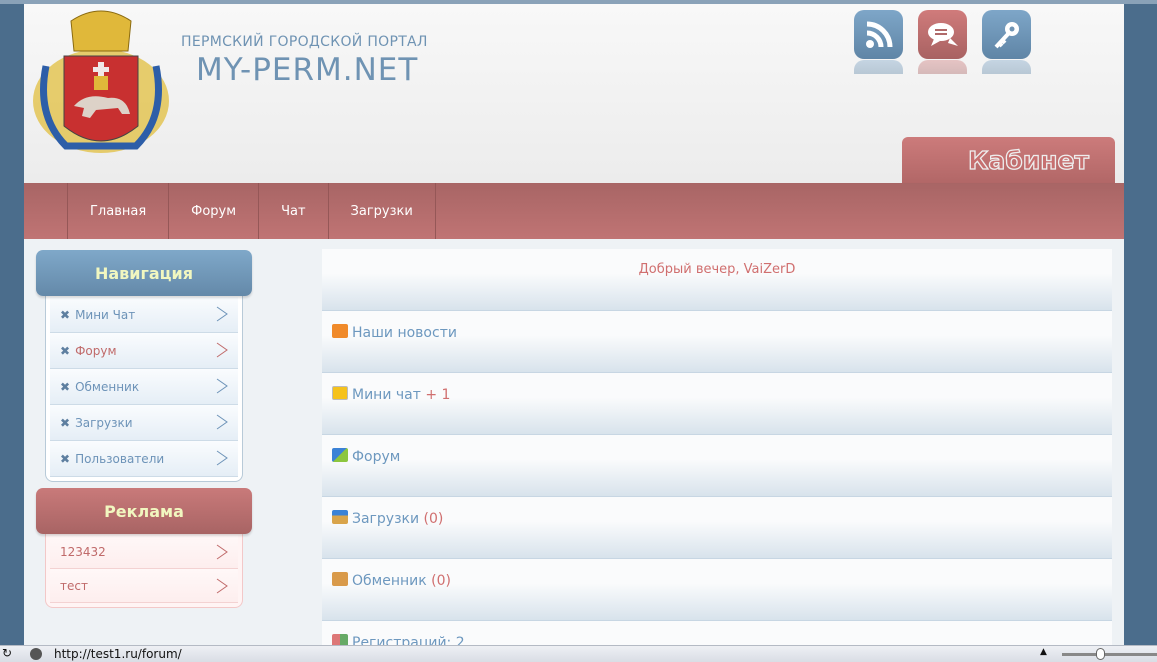  I want to click on cabinet-tab: Кабинет, so click(1008, 160).